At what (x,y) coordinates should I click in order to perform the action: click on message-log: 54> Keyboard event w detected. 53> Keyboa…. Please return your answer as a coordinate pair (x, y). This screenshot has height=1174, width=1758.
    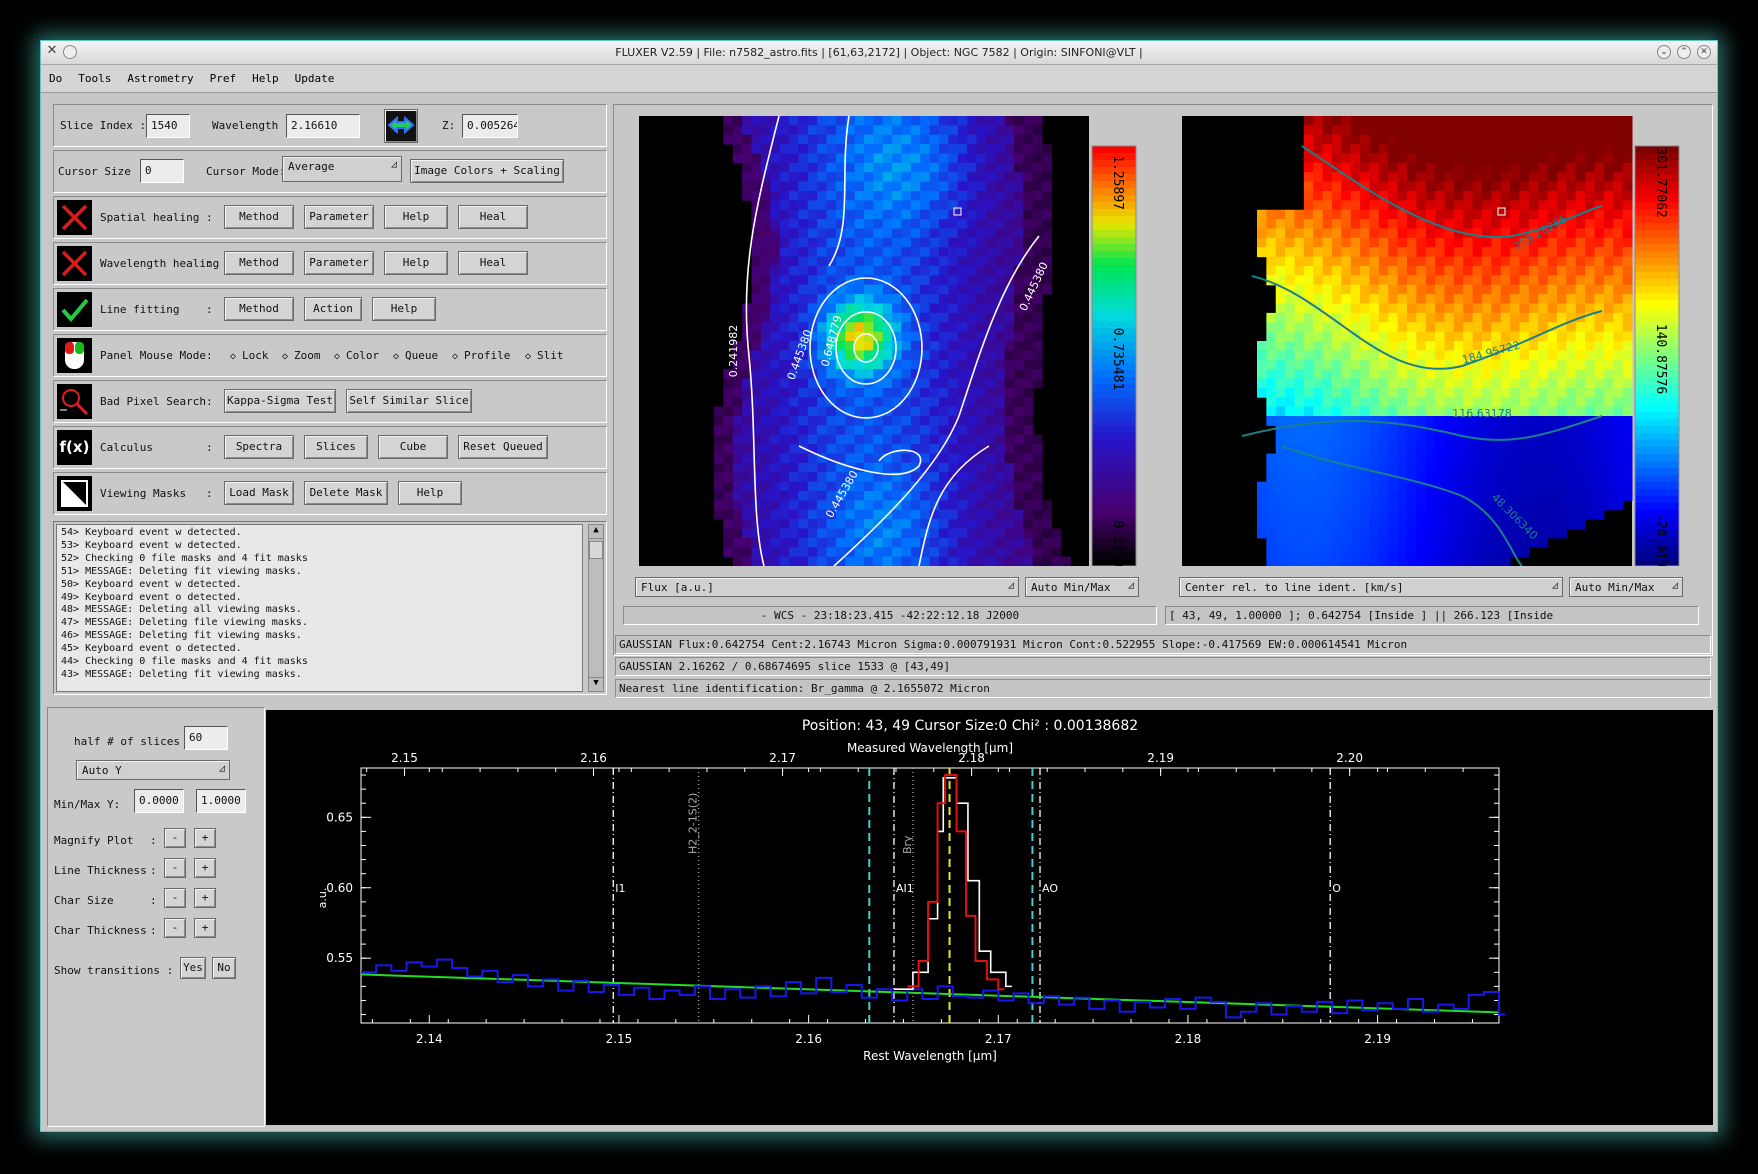
    Looking at the image, I should click on (330, 608).